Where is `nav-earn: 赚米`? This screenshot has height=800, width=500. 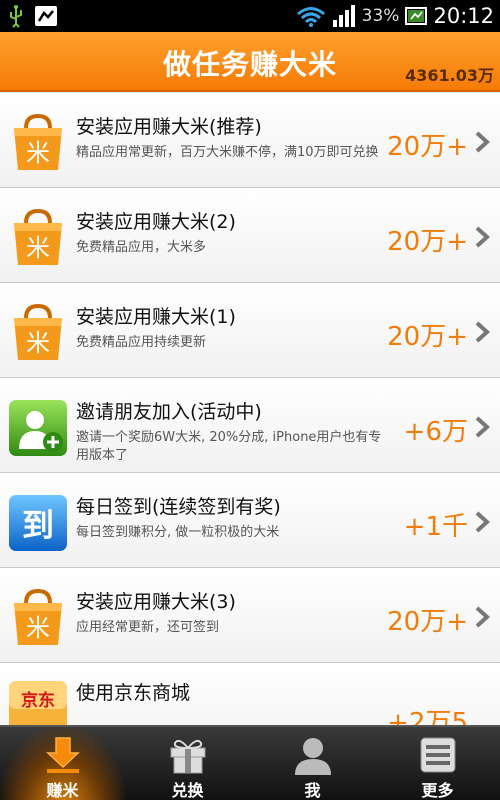 nav-earn: 赚米 is located at coordinates (62, 763).